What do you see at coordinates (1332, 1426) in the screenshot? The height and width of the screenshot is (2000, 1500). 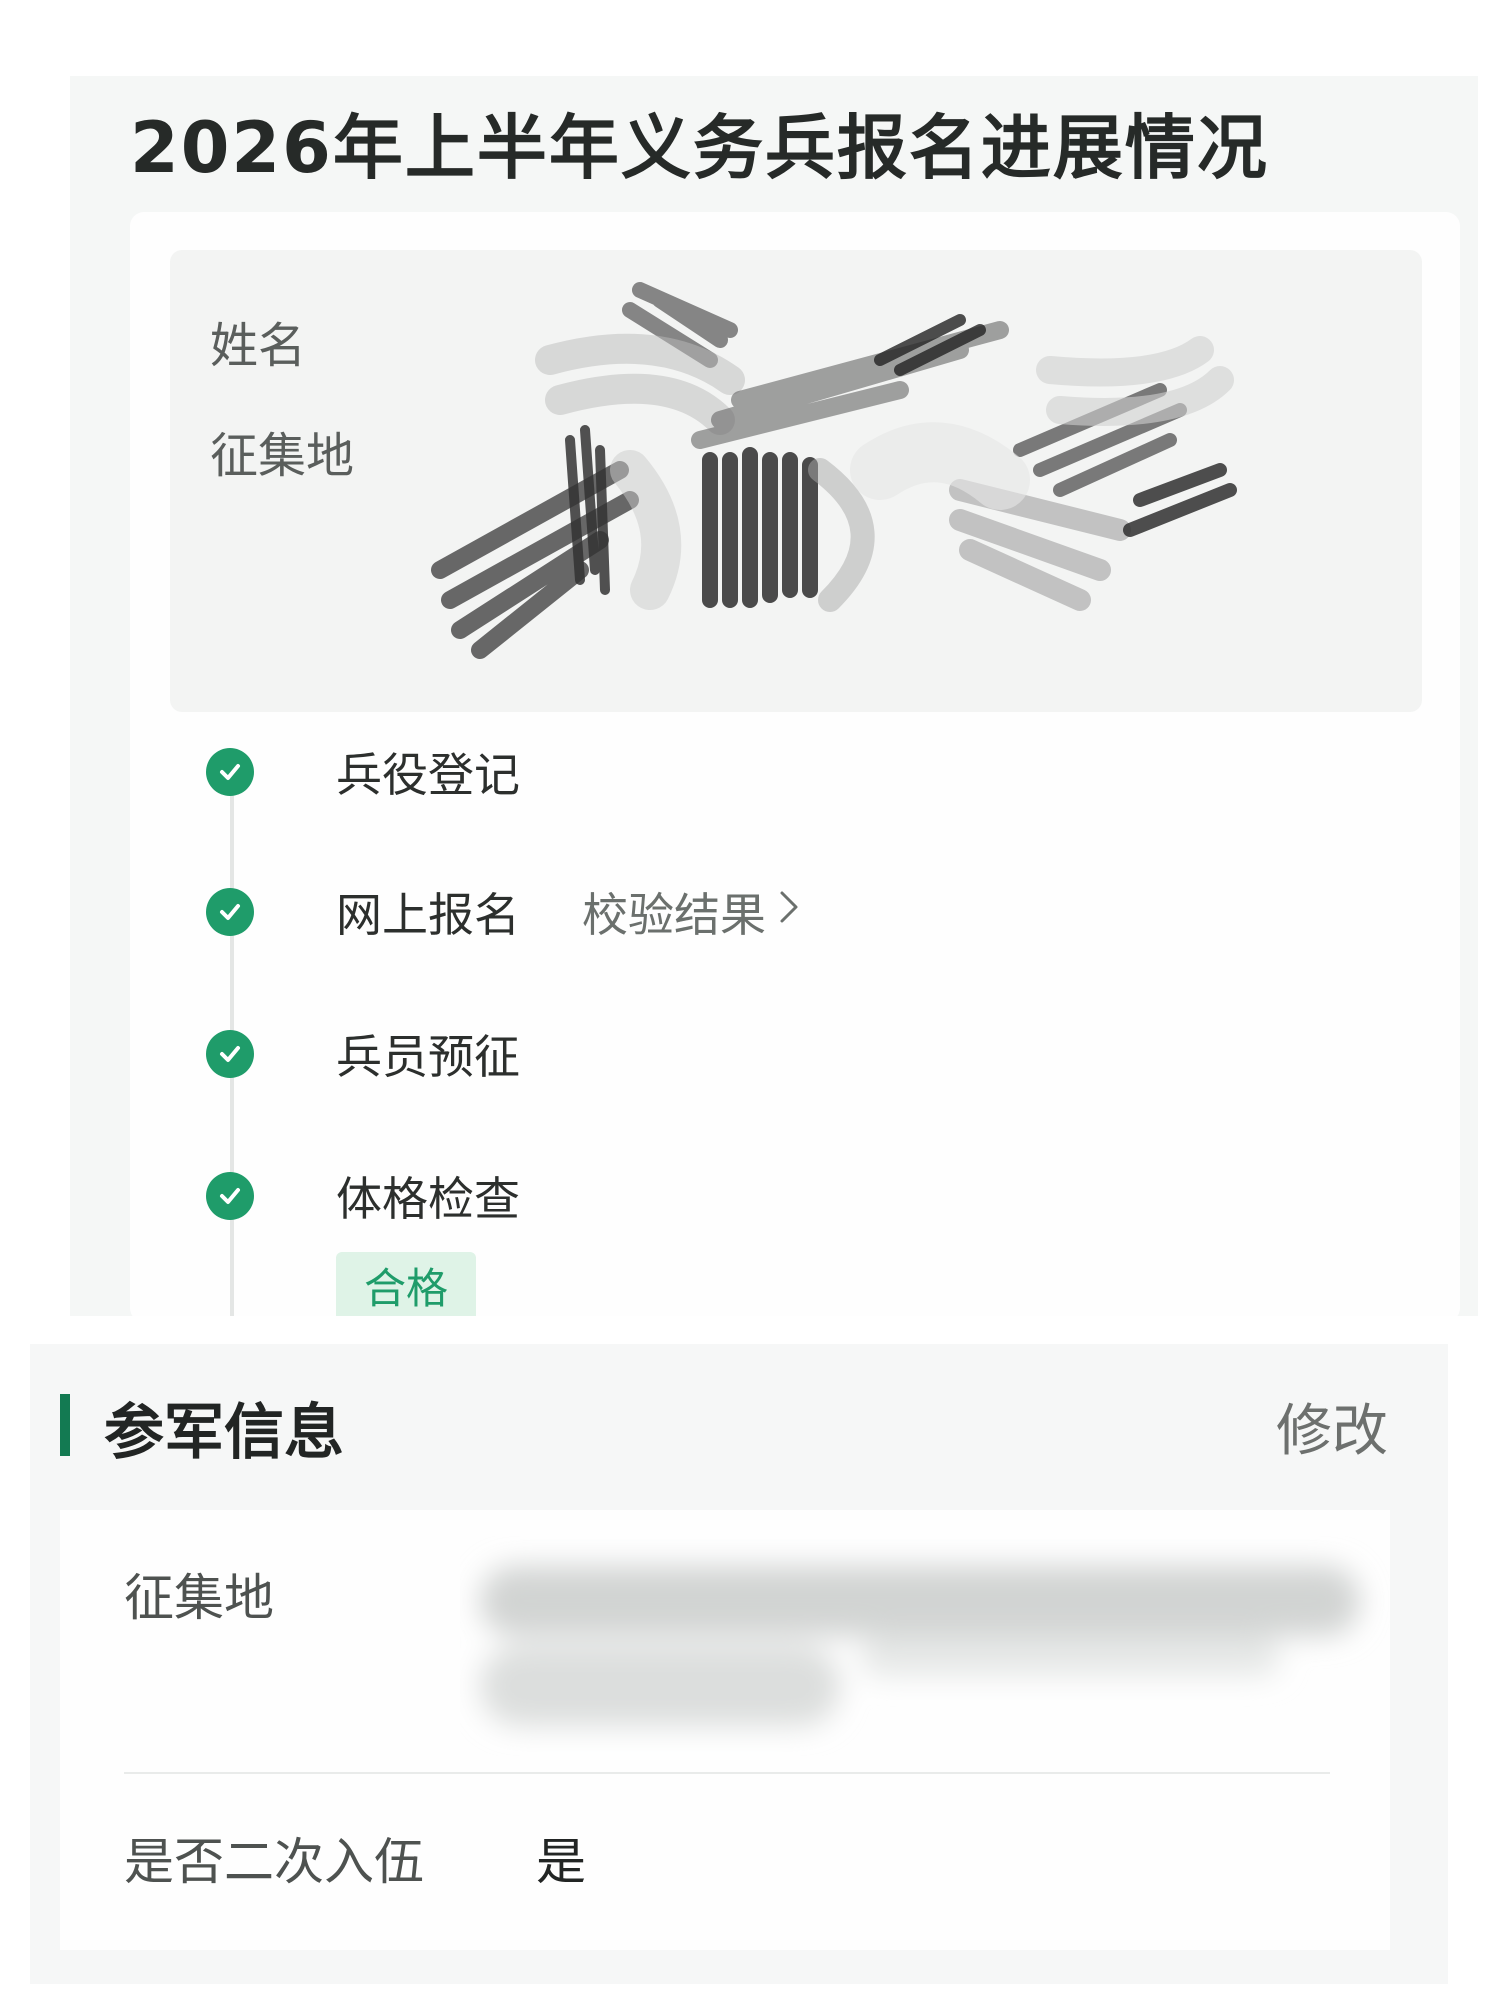 I see `edit-button: 修改` at bounding box center [1332, 1426].